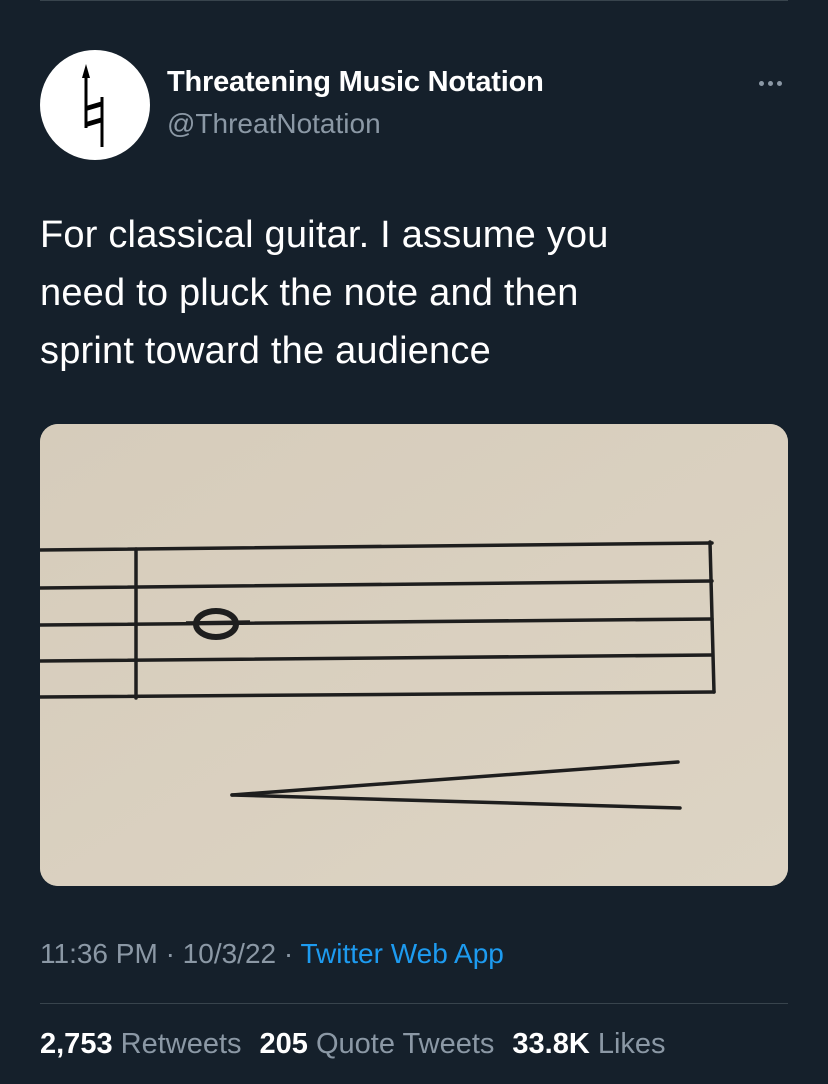 This screenshot has height=1084, width=828. What do you see at coordinates (274, 124) in the screenshot?
I see `author-handle: @ThreatNotation` at bounding box center [274, 124].